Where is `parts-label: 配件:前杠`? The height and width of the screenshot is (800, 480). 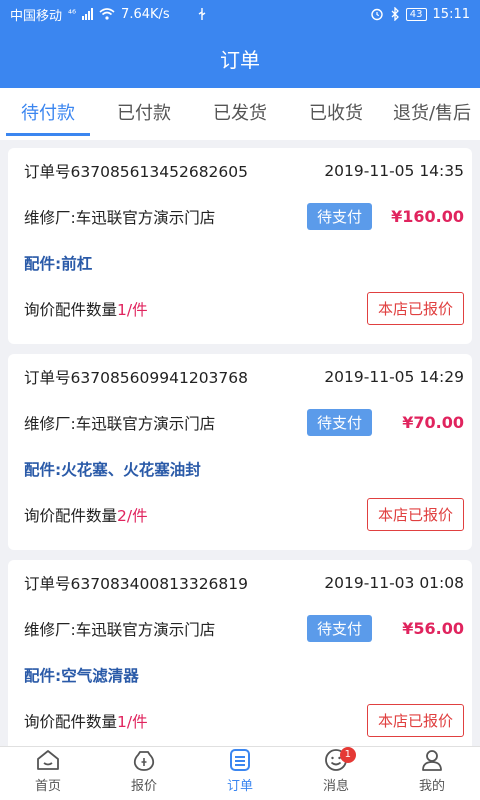 parts-label: 配件:前杠 is located at coordinates (58, 264).